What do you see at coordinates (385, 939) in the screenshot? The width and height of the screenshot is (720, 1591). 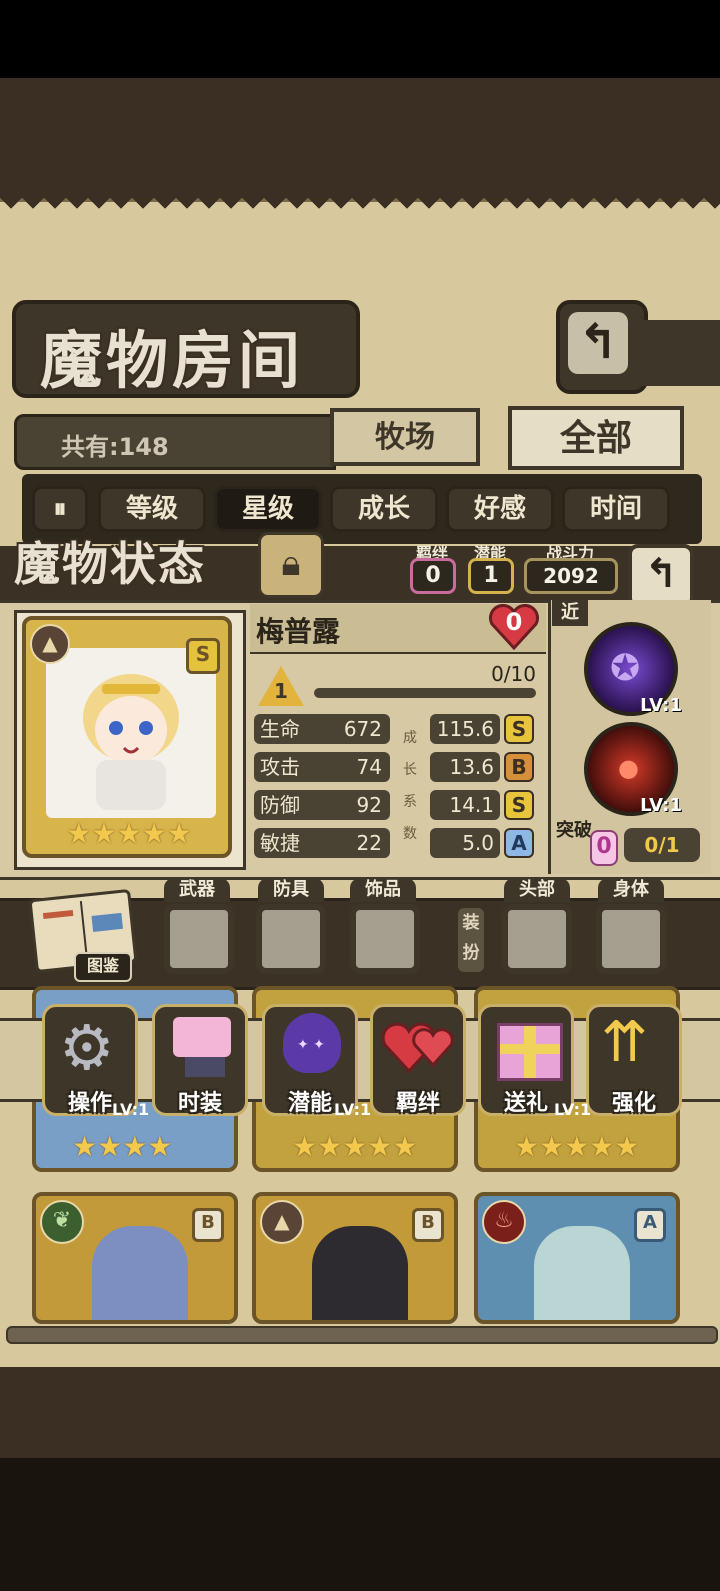 I see `accessory-slot` at bounding box center [385, 939].